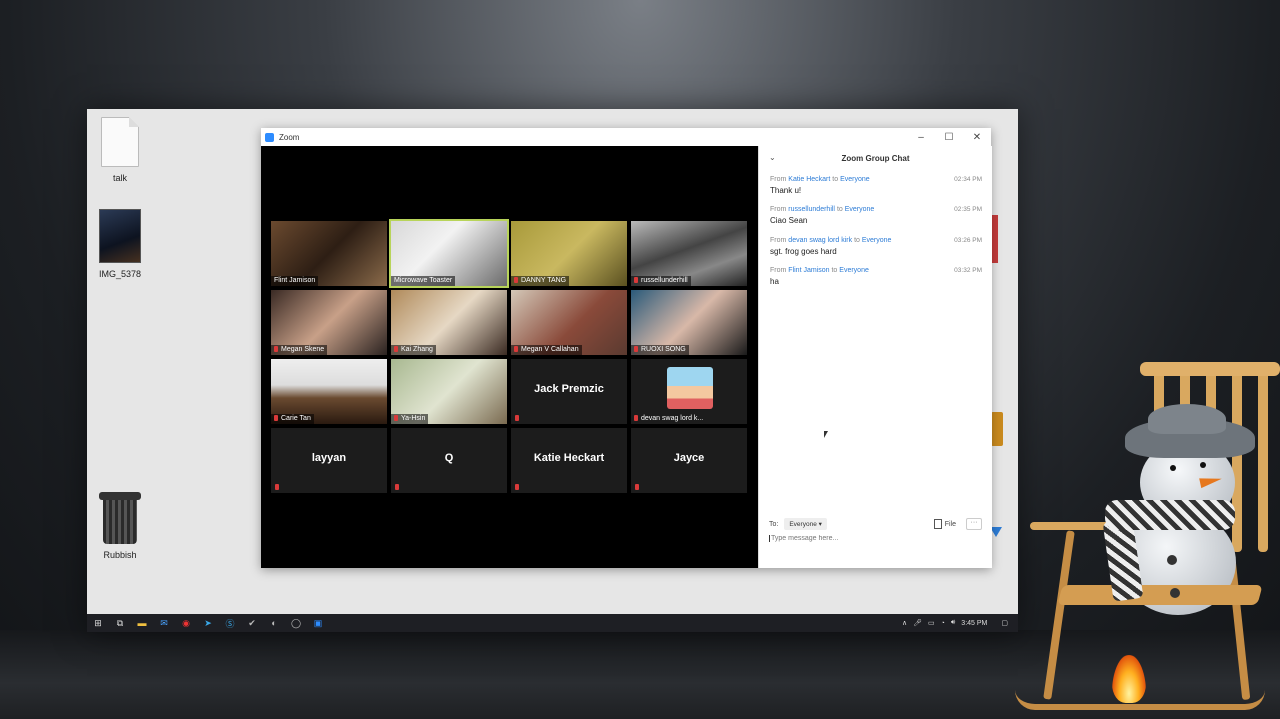 Image resolution: width=1280 pixels, height=719 pixels. I want to click on more-options-button: ···, so click(974, 524).